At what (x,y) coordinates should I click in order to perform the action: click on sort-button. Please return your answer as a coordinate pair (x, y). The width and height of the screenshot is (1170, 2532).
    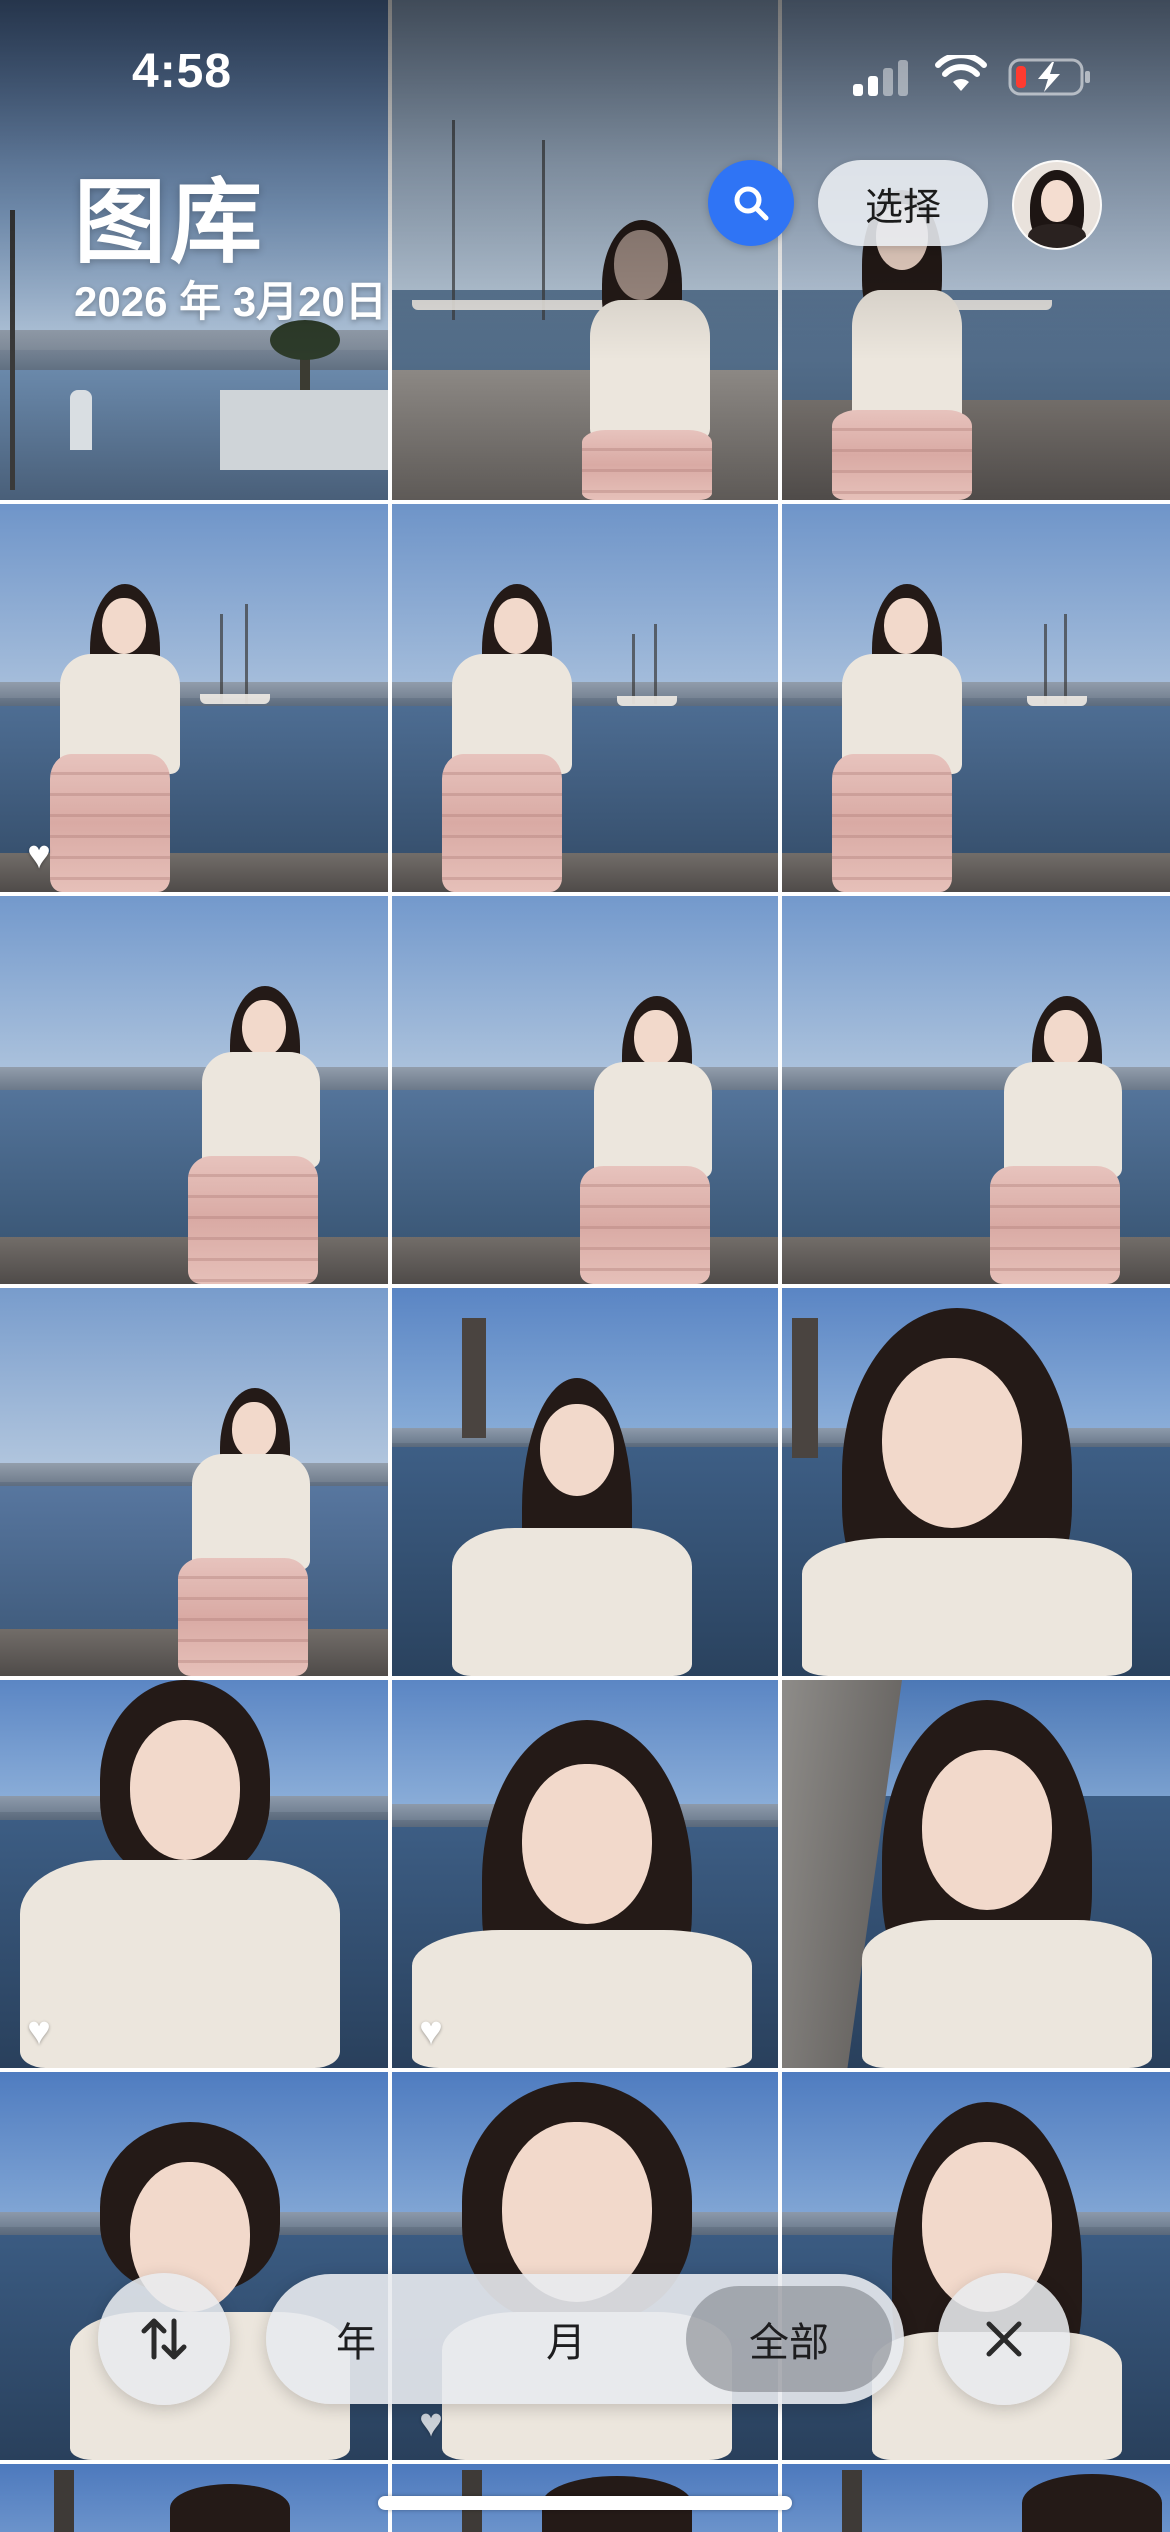
    Looking at the image, I should click on (164, 2339).